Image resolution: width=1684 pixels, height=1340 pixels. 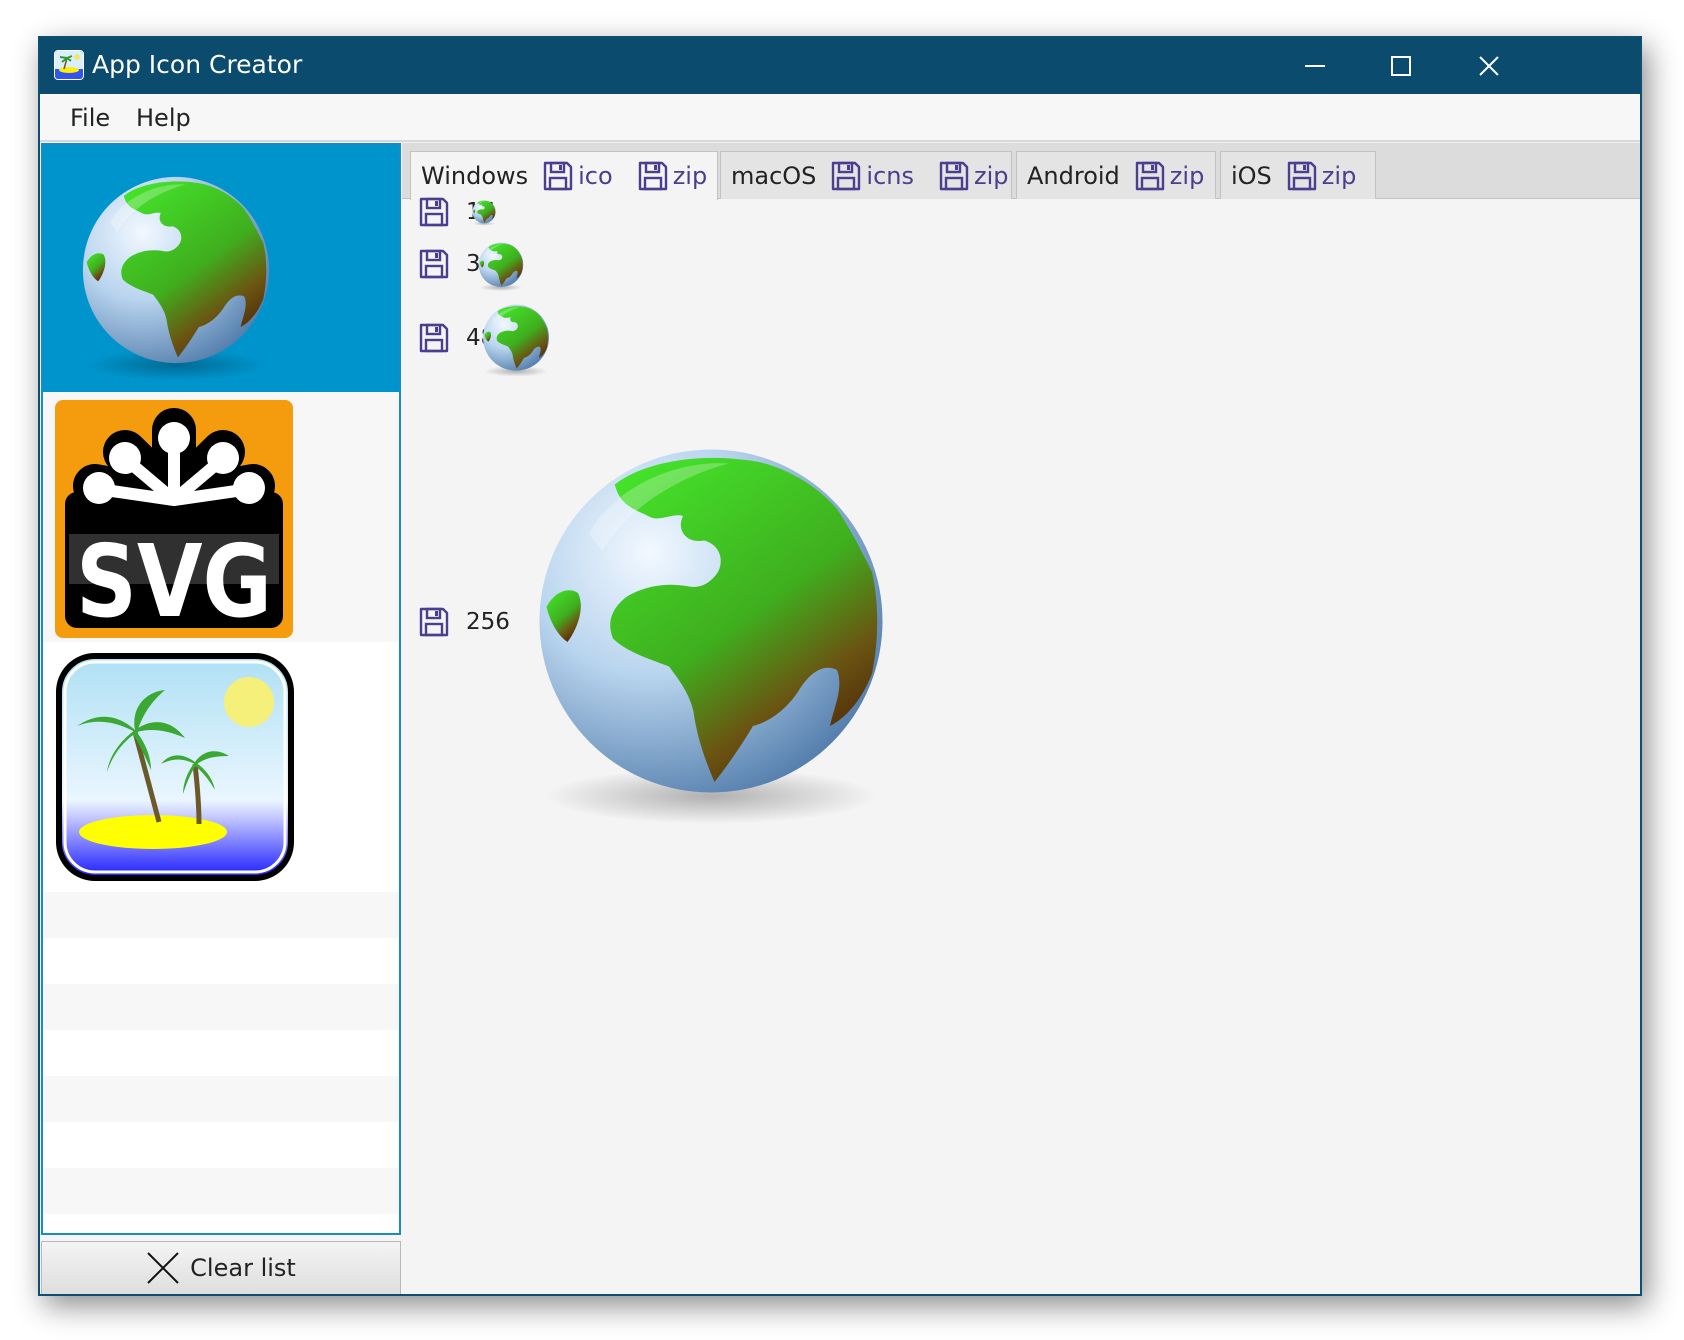 I want to click on tab-ios: iOS zip, so click(x=1298, y=175).